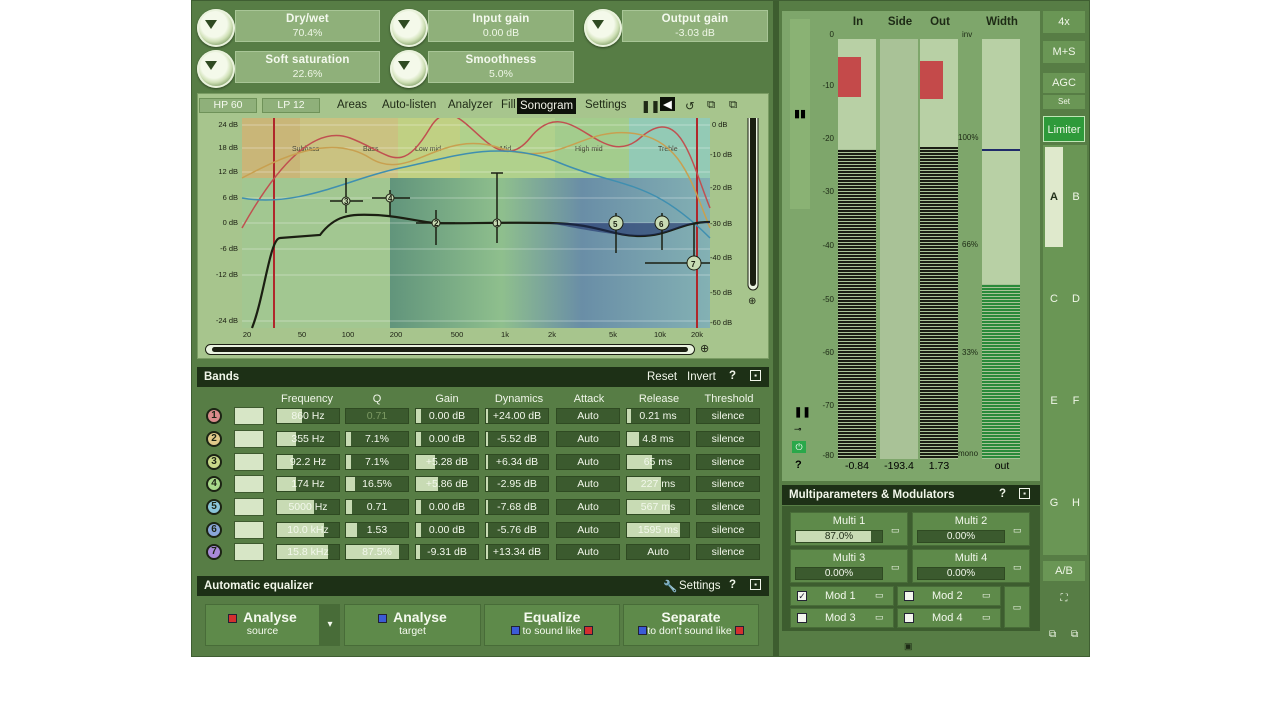 This screenshot has height=720, width=1280. Describe the element at coordinates (517, 439) in the screenshot. I see `band-dynamics: -5.52 dB` at that location.